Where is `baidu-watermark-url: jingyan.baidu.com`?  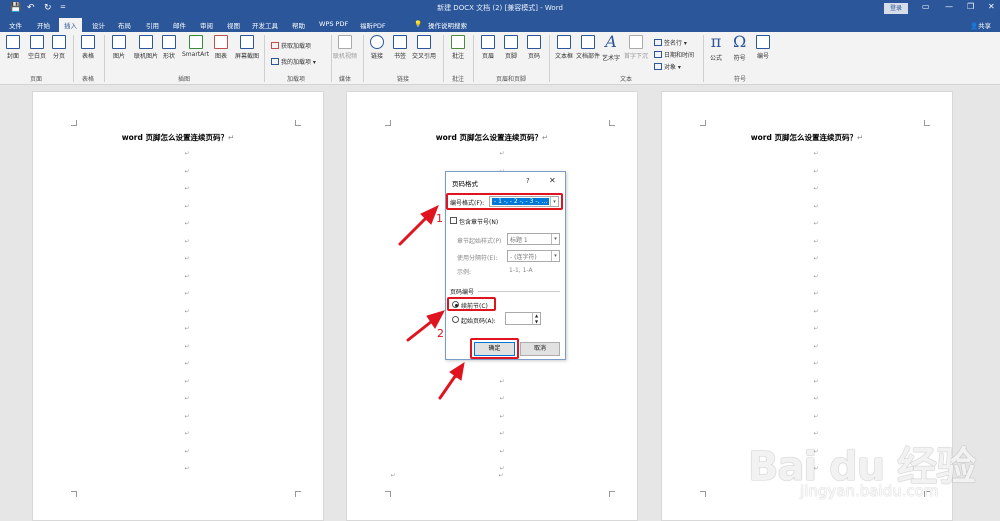 baidu-watermark-url: jingyan.baidu.com is located at coordinates (869, 491).